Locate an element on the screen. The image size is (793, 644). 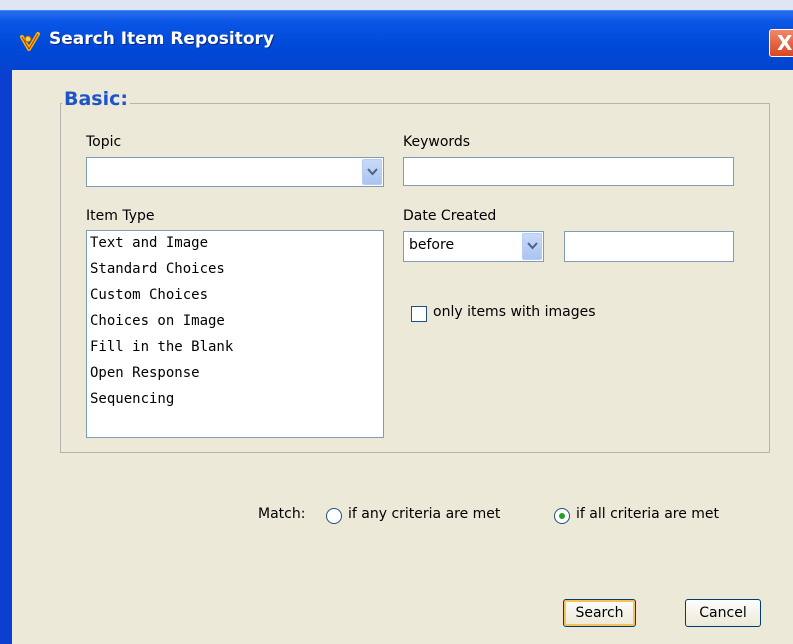
match-label: Match: is located at coordinates (282, 514).